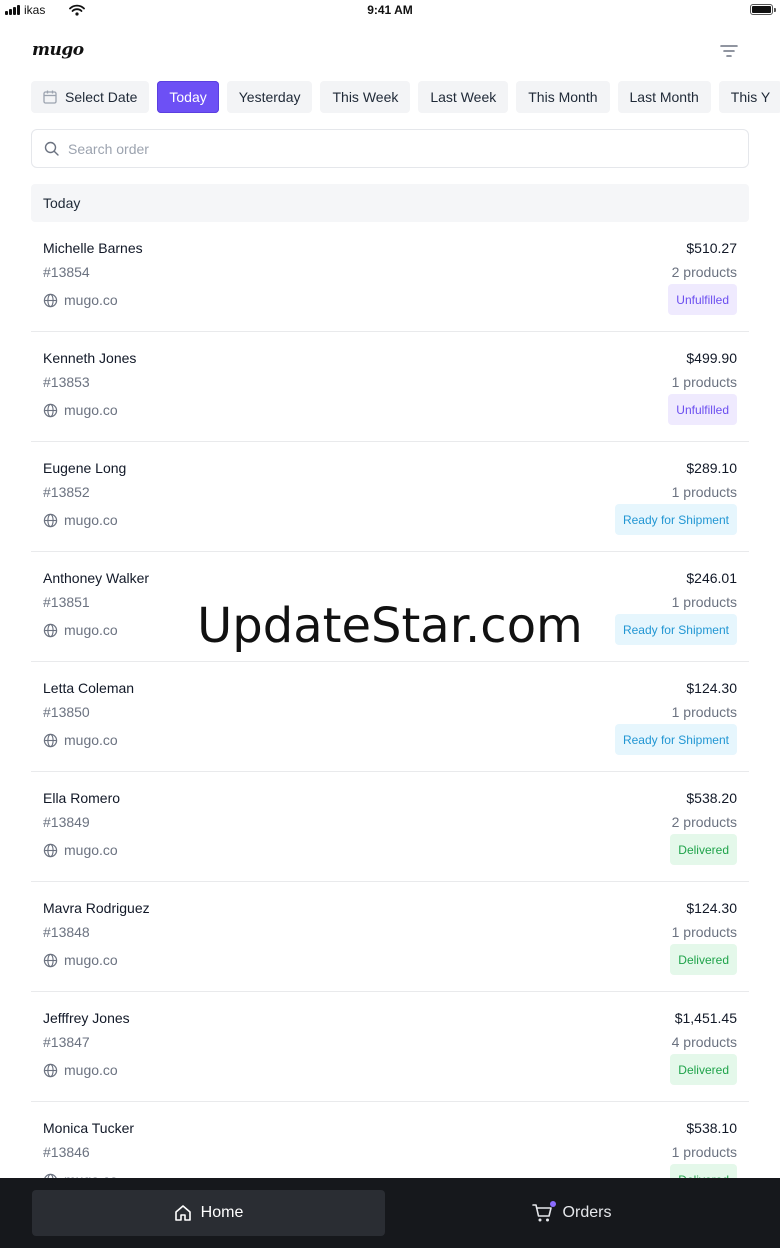  I want to click on customer-name: Letta Coleman, so click(89, 688).